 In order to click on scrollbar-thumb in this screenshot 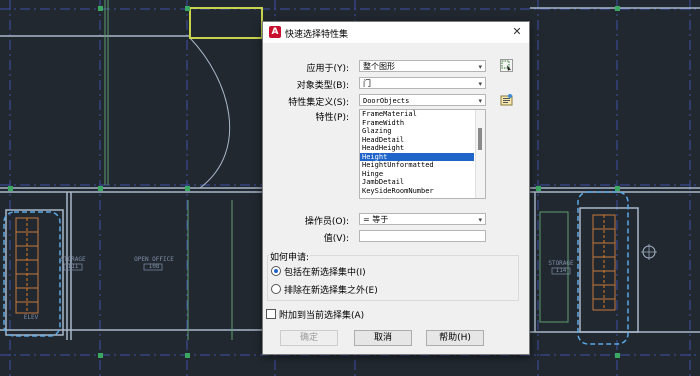, I will do `click(480, 139)`.